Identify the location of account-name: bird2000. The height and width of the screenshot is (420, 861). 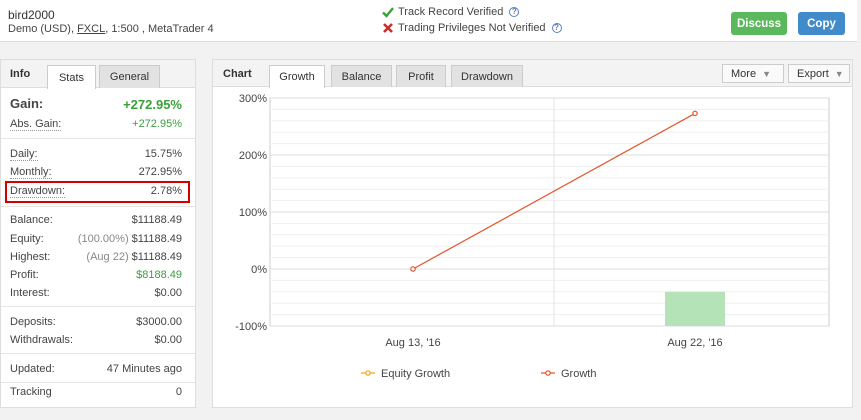
(31, 15).